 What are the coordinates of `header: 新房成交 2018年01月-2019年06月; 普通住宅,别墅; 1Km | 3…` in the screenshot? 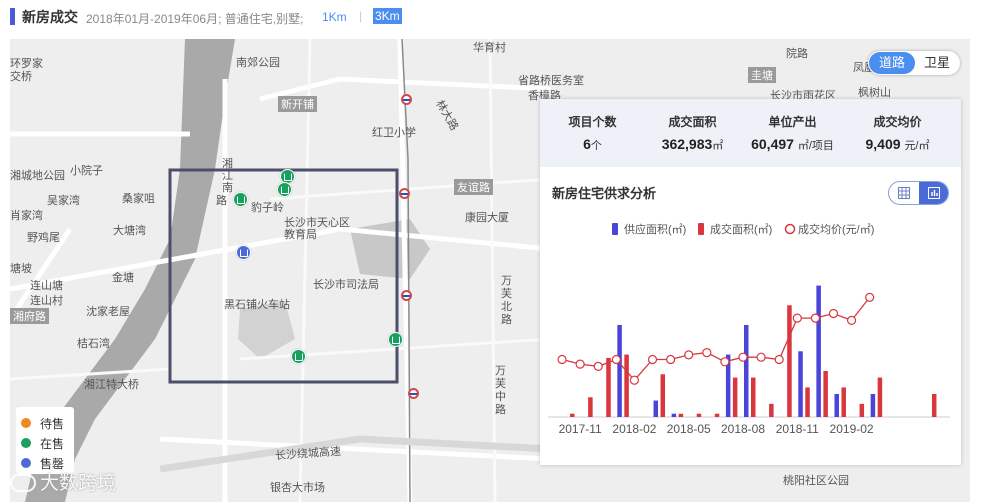 It's located at (492, 18).